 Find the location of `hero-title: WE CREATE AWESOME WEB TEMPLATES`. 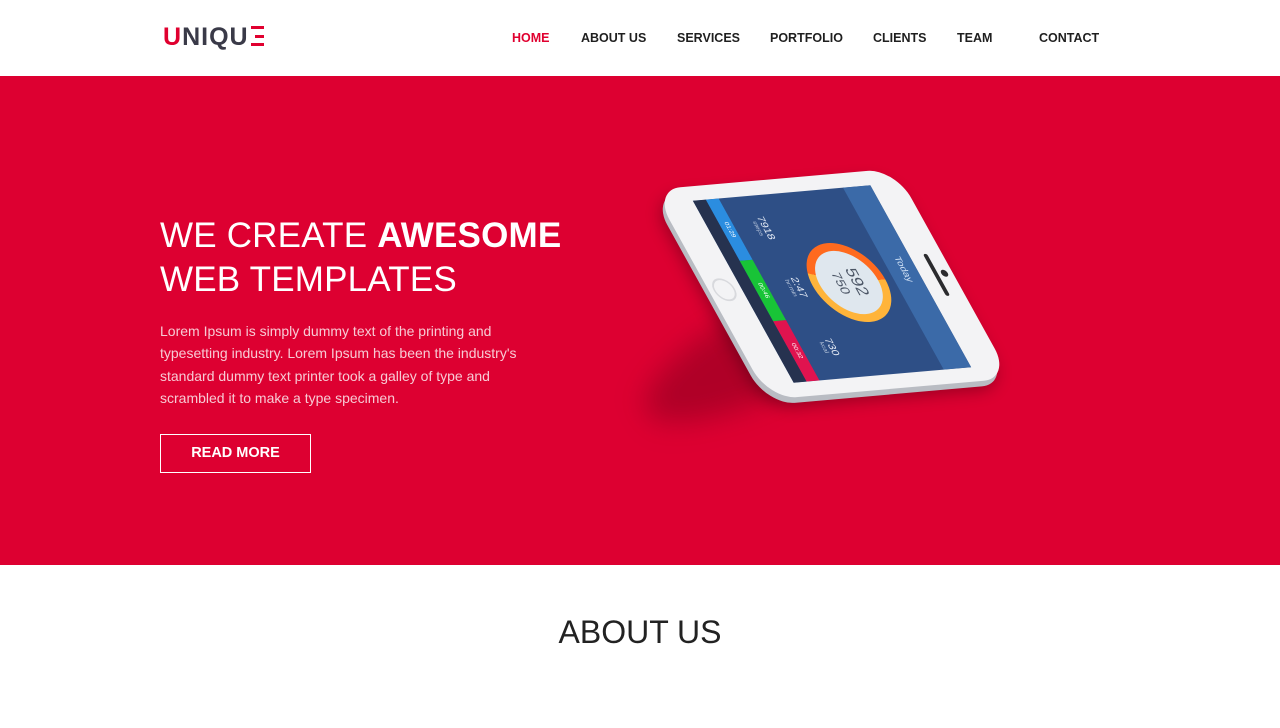

hero-title: WE CREATE AWESOME WEB TEMPLATES is located at coordinates (360, 258).